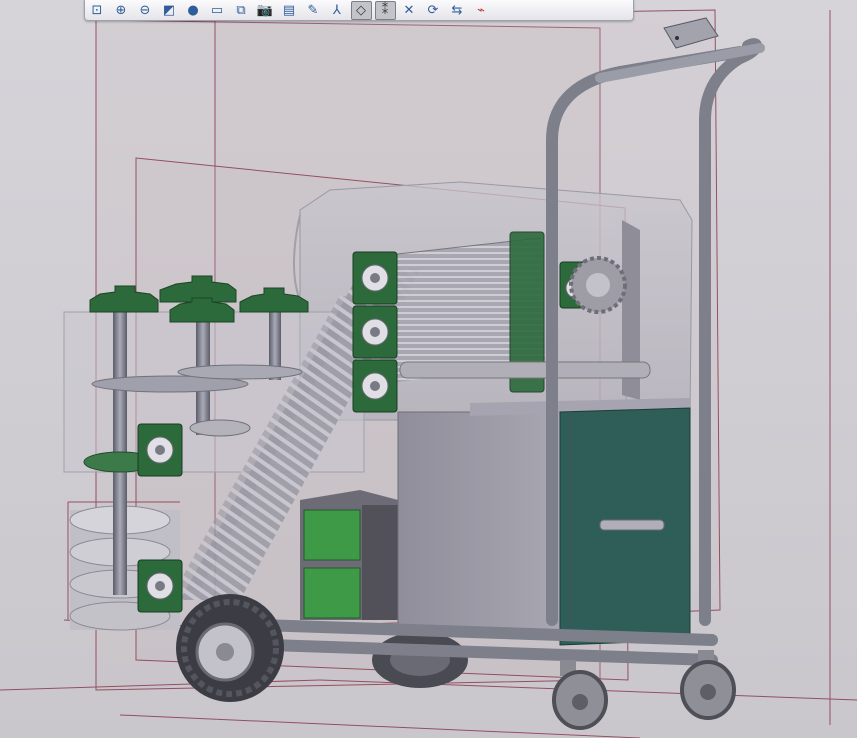  Describe the element at coordinates (409, 10) in the screenshot. I see `csys-icon: ✕` at that location.